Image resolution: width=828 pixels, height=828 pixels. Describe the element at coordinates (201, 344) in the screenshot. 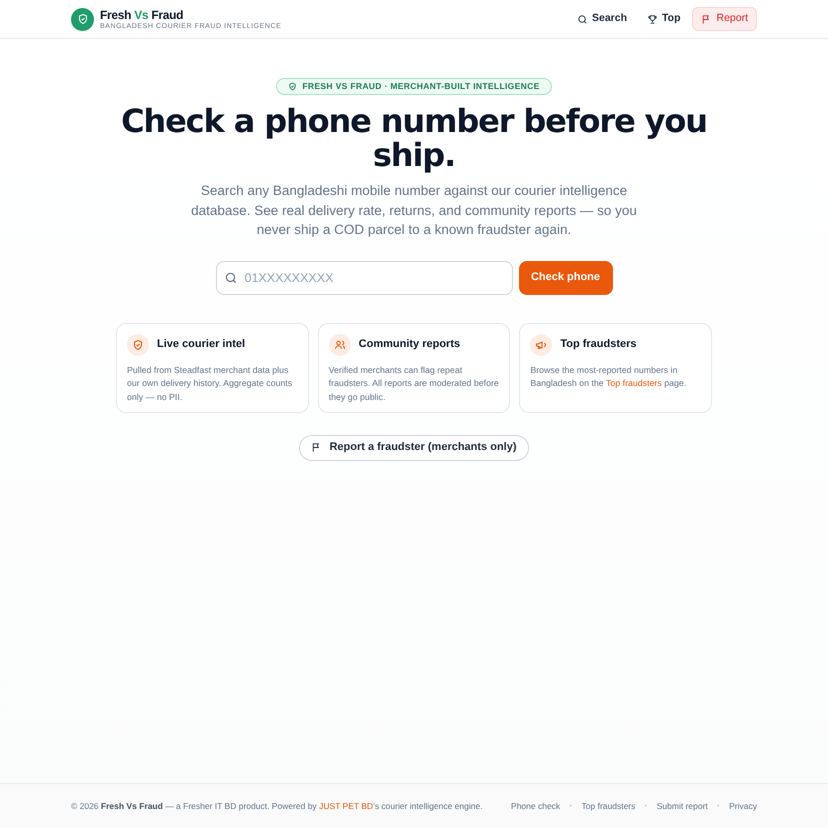

I see `card-title: Live courier intel` at that location.